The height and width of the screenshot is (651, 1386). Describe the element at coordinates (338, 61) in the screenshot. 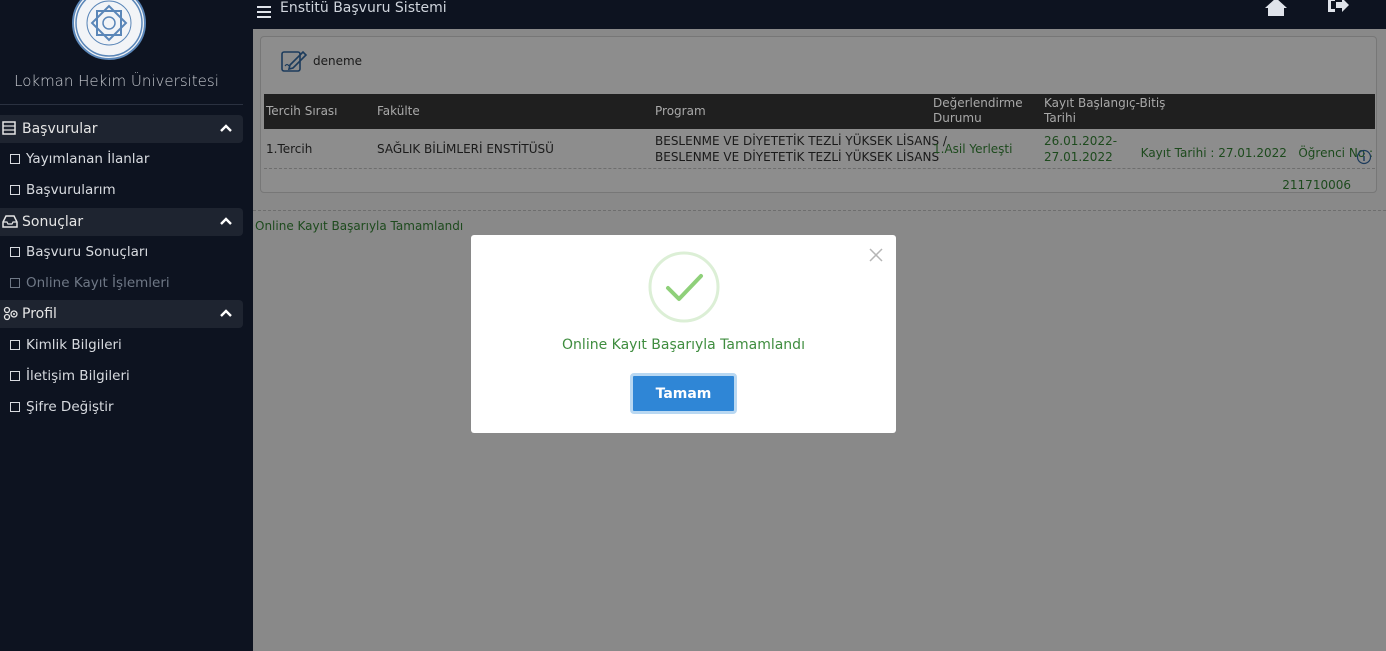

I see `panel-title: deneme` at that location.